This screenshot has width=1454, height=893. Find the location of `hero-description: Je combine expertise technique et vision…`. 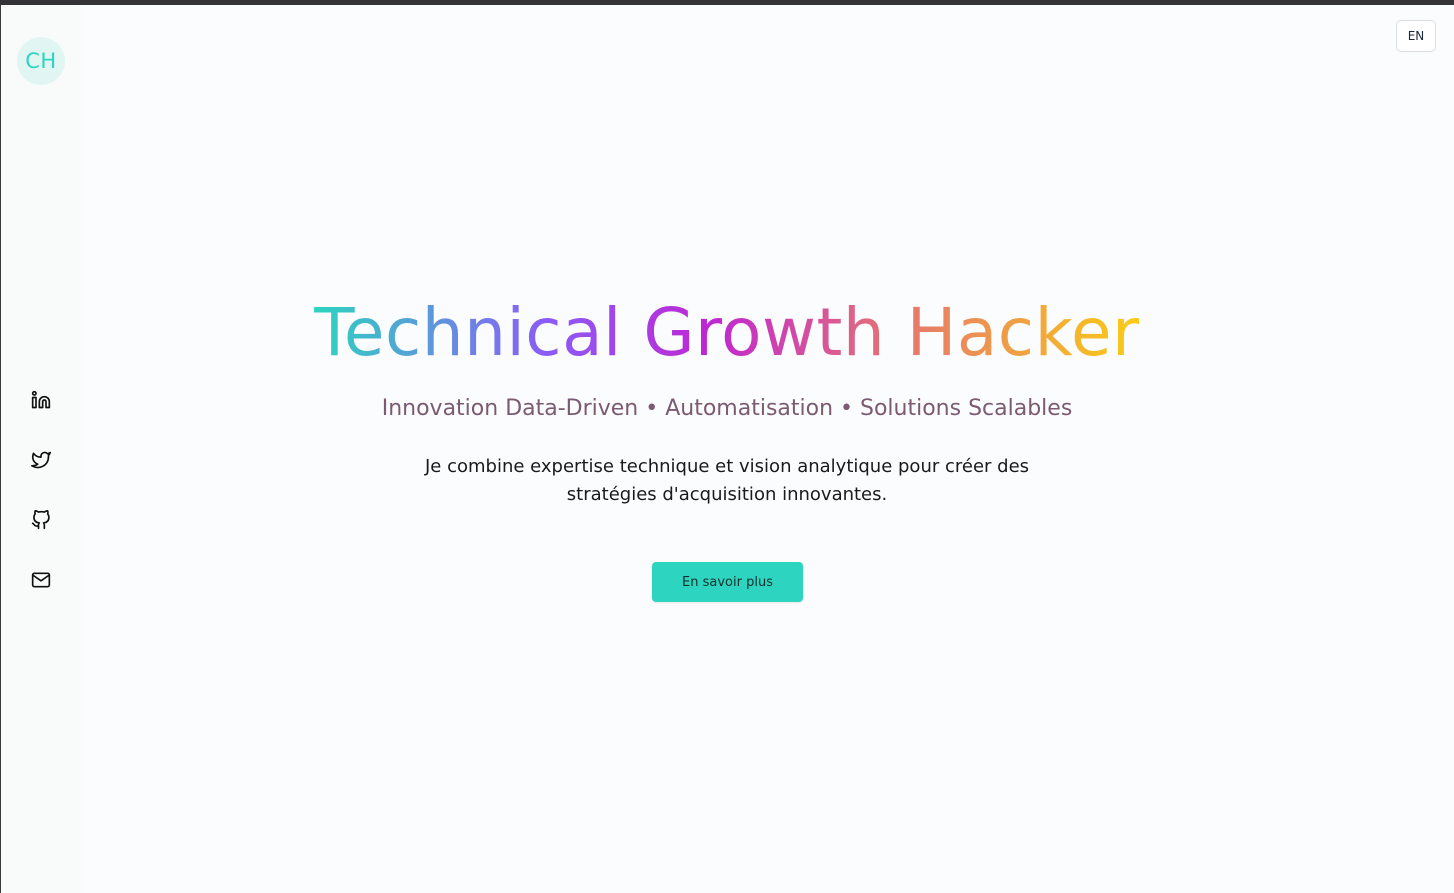

hero-description: Je combine expertise technique et vision… is located at coordinates (727, 480).